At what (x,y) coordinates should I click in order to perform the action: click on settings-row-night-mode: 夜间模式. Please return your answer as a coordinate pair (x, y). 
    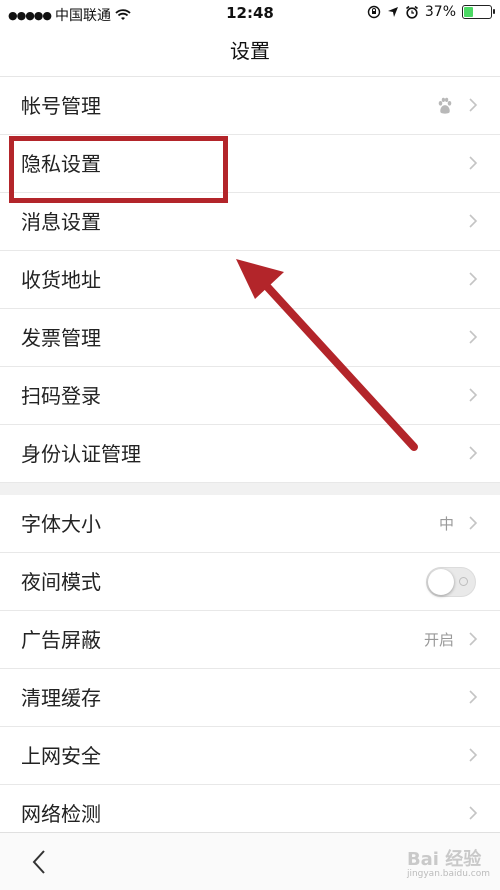
    Looking at the image, I should click on (250, 582).